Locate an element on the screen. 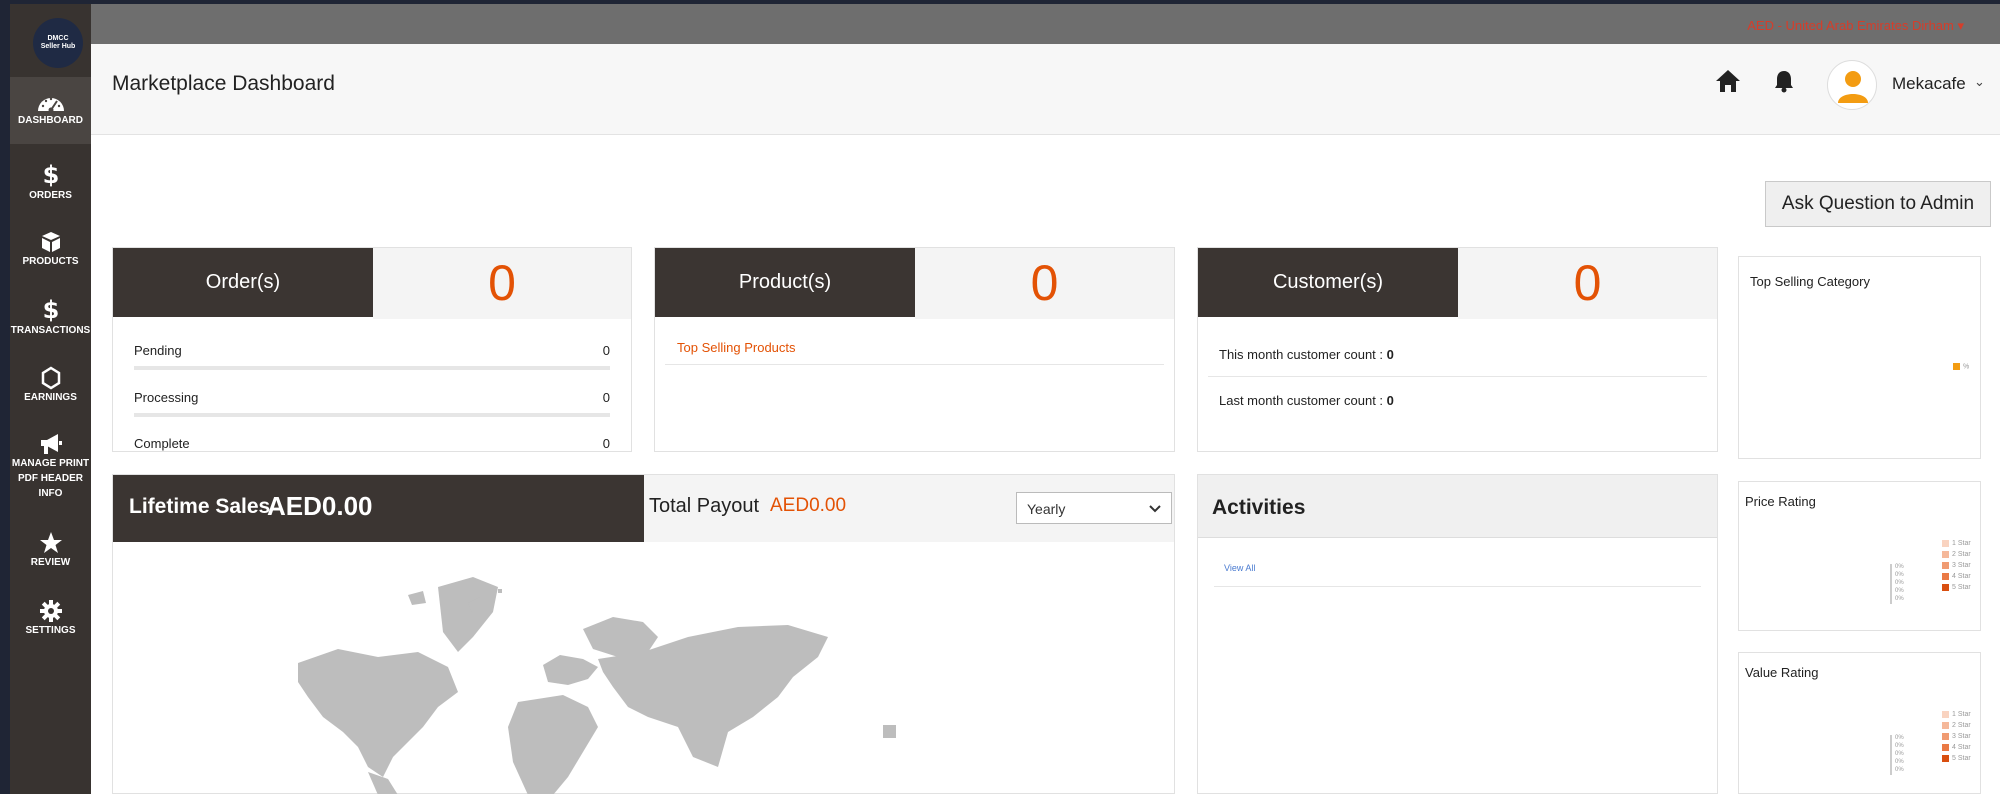 The width and height of the screenshot is (2000, 794). dollar-icon: $ is located at coordinates (51, 310).